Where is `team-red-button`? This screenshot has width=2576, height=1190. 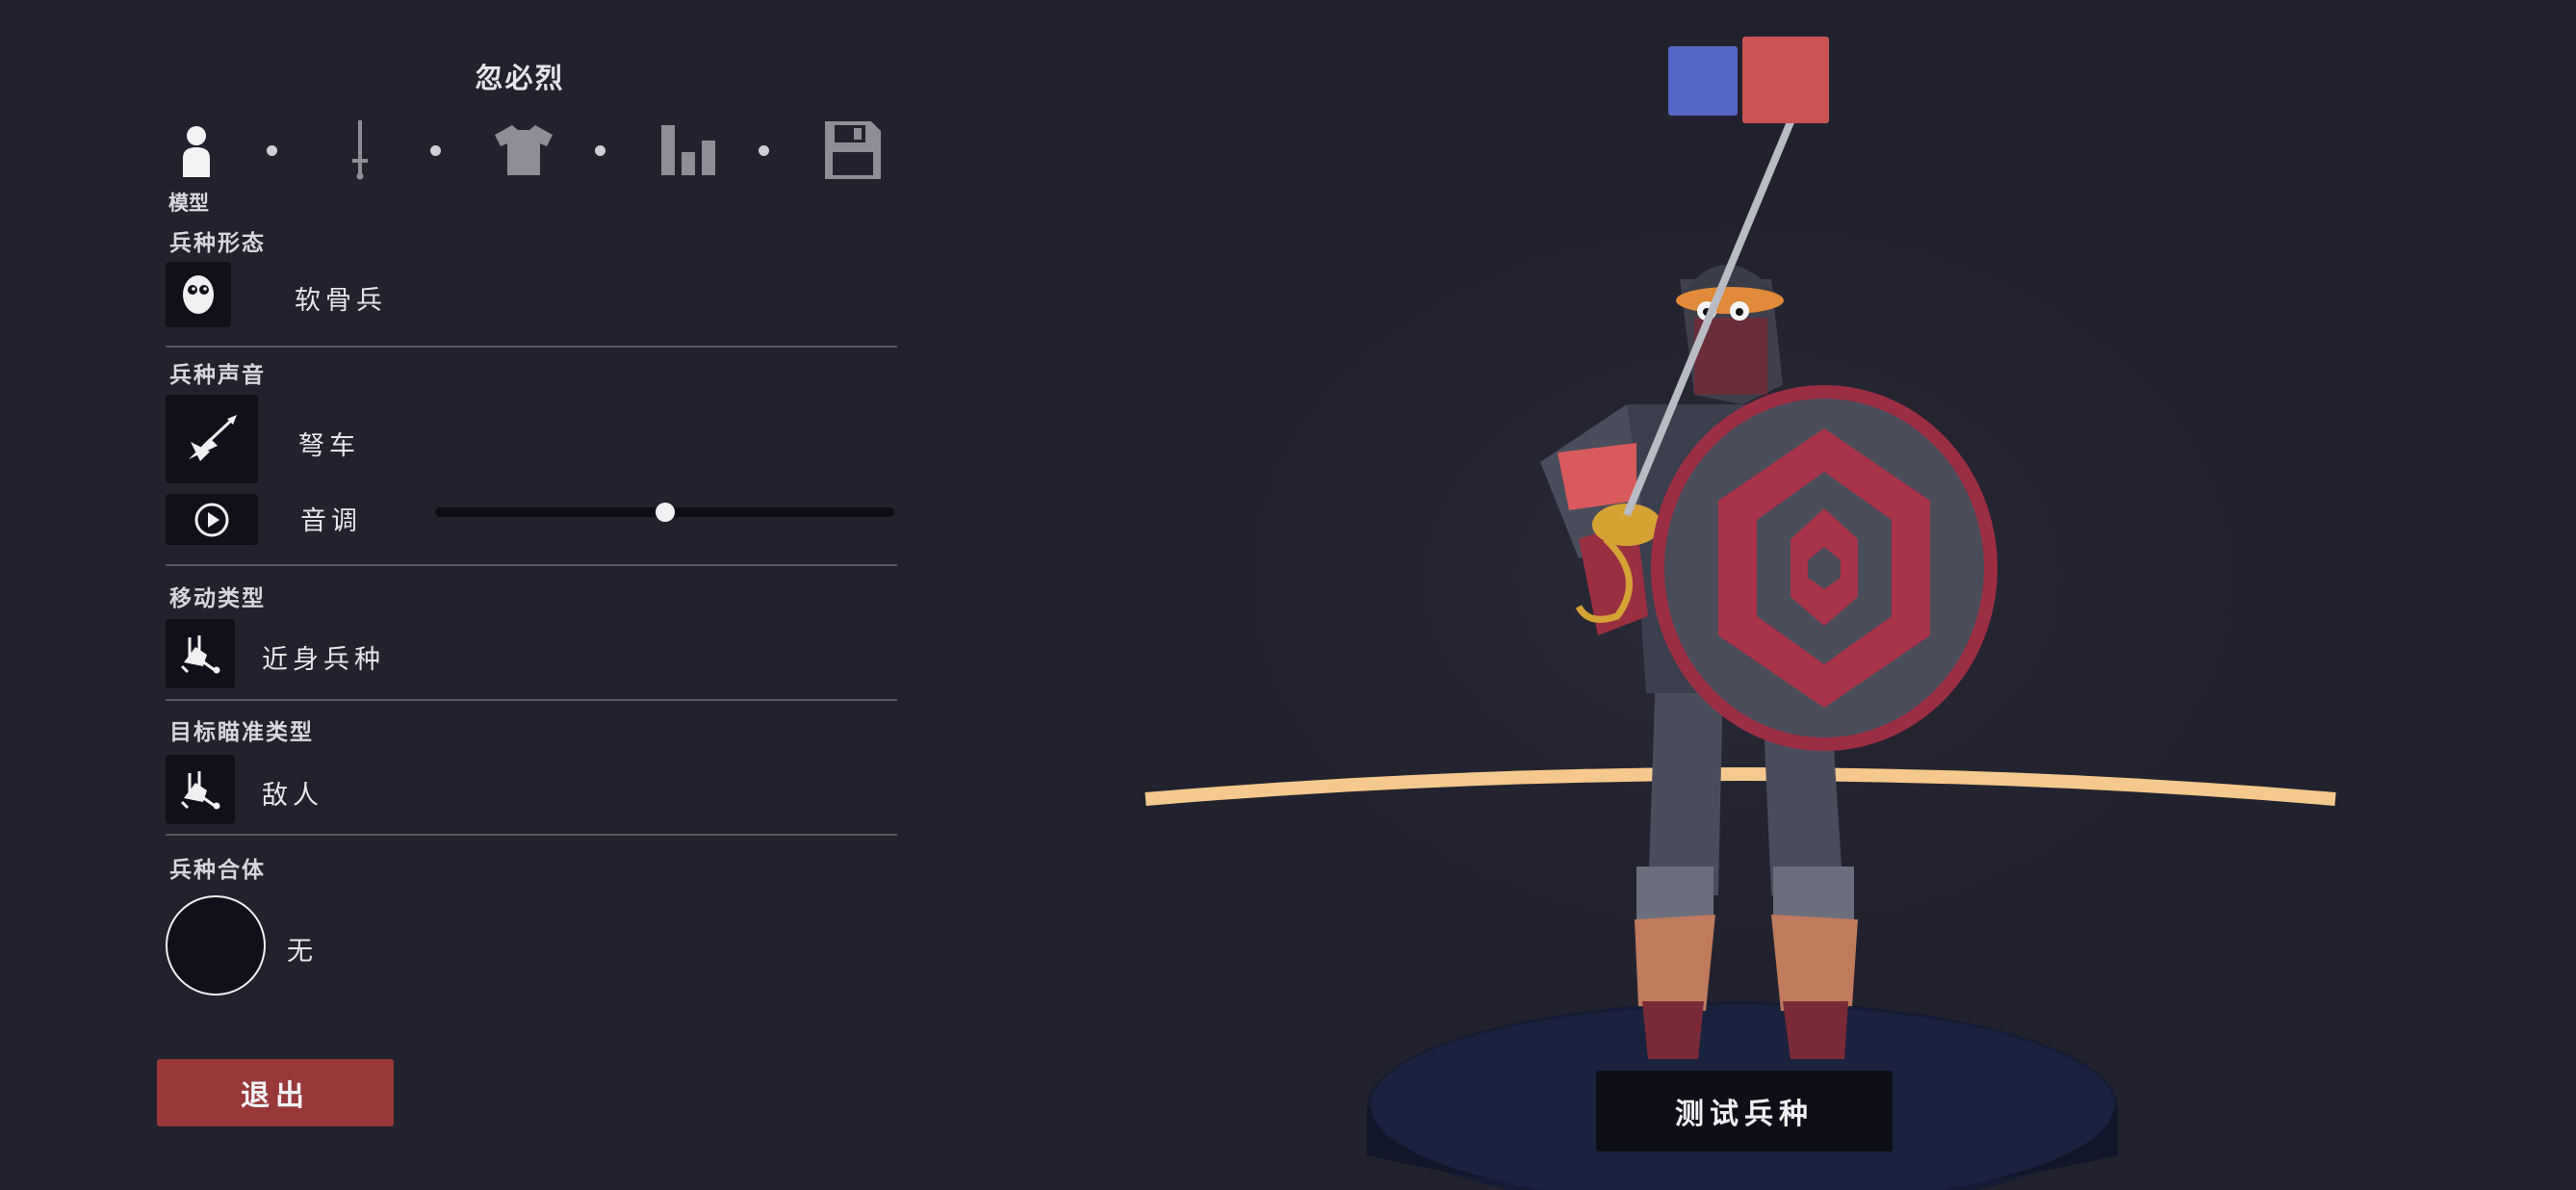
team-red-button is located at coordinates (1786, 80).